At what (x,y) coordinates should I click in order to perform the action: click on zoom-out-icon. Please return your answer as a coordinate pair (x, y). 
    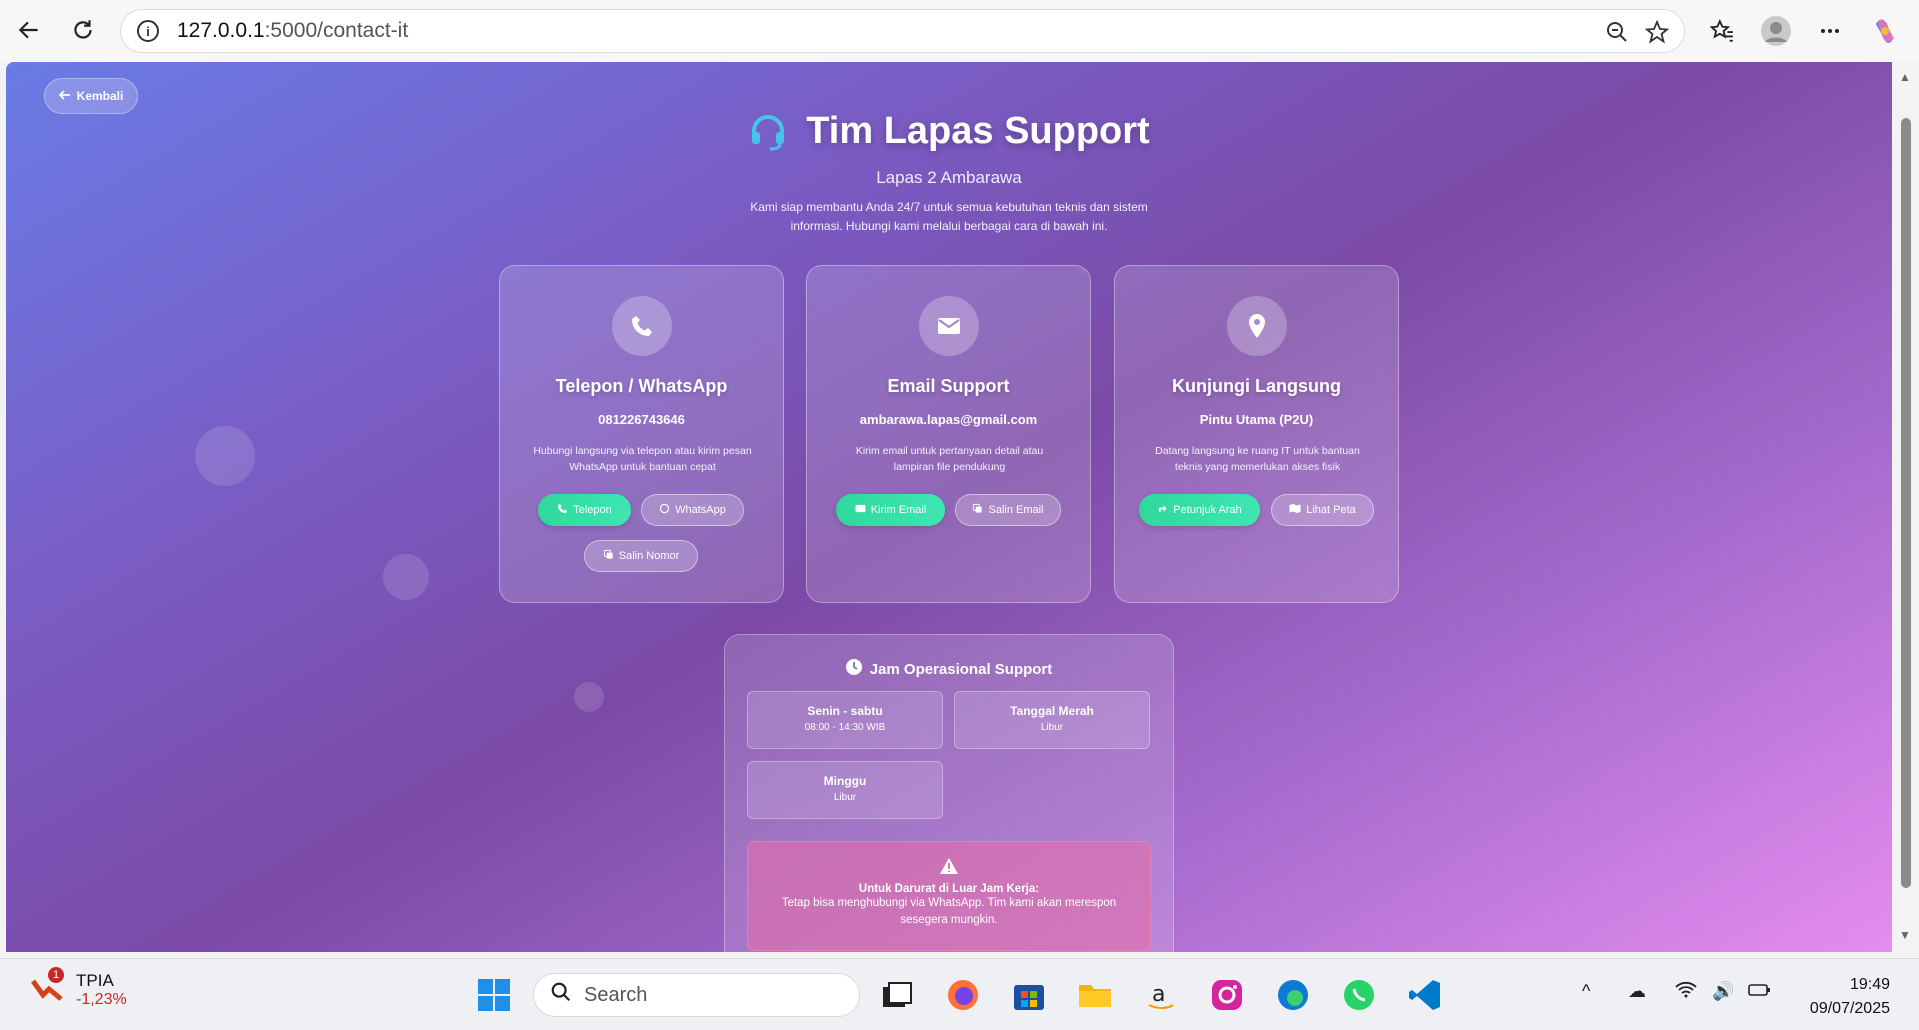
    Looking at the image, I should click on (1617, 32).